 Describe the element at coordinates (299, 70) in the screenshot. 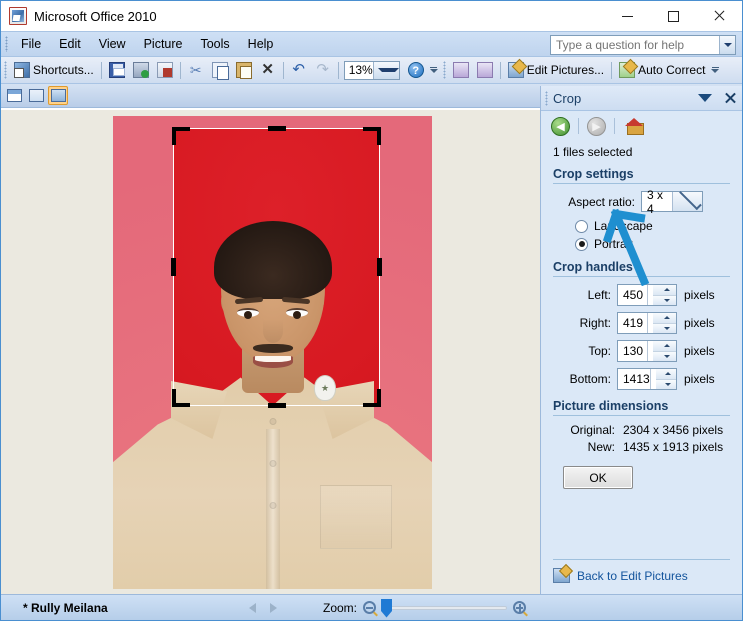

I see `undo-button: ↶` at that location.